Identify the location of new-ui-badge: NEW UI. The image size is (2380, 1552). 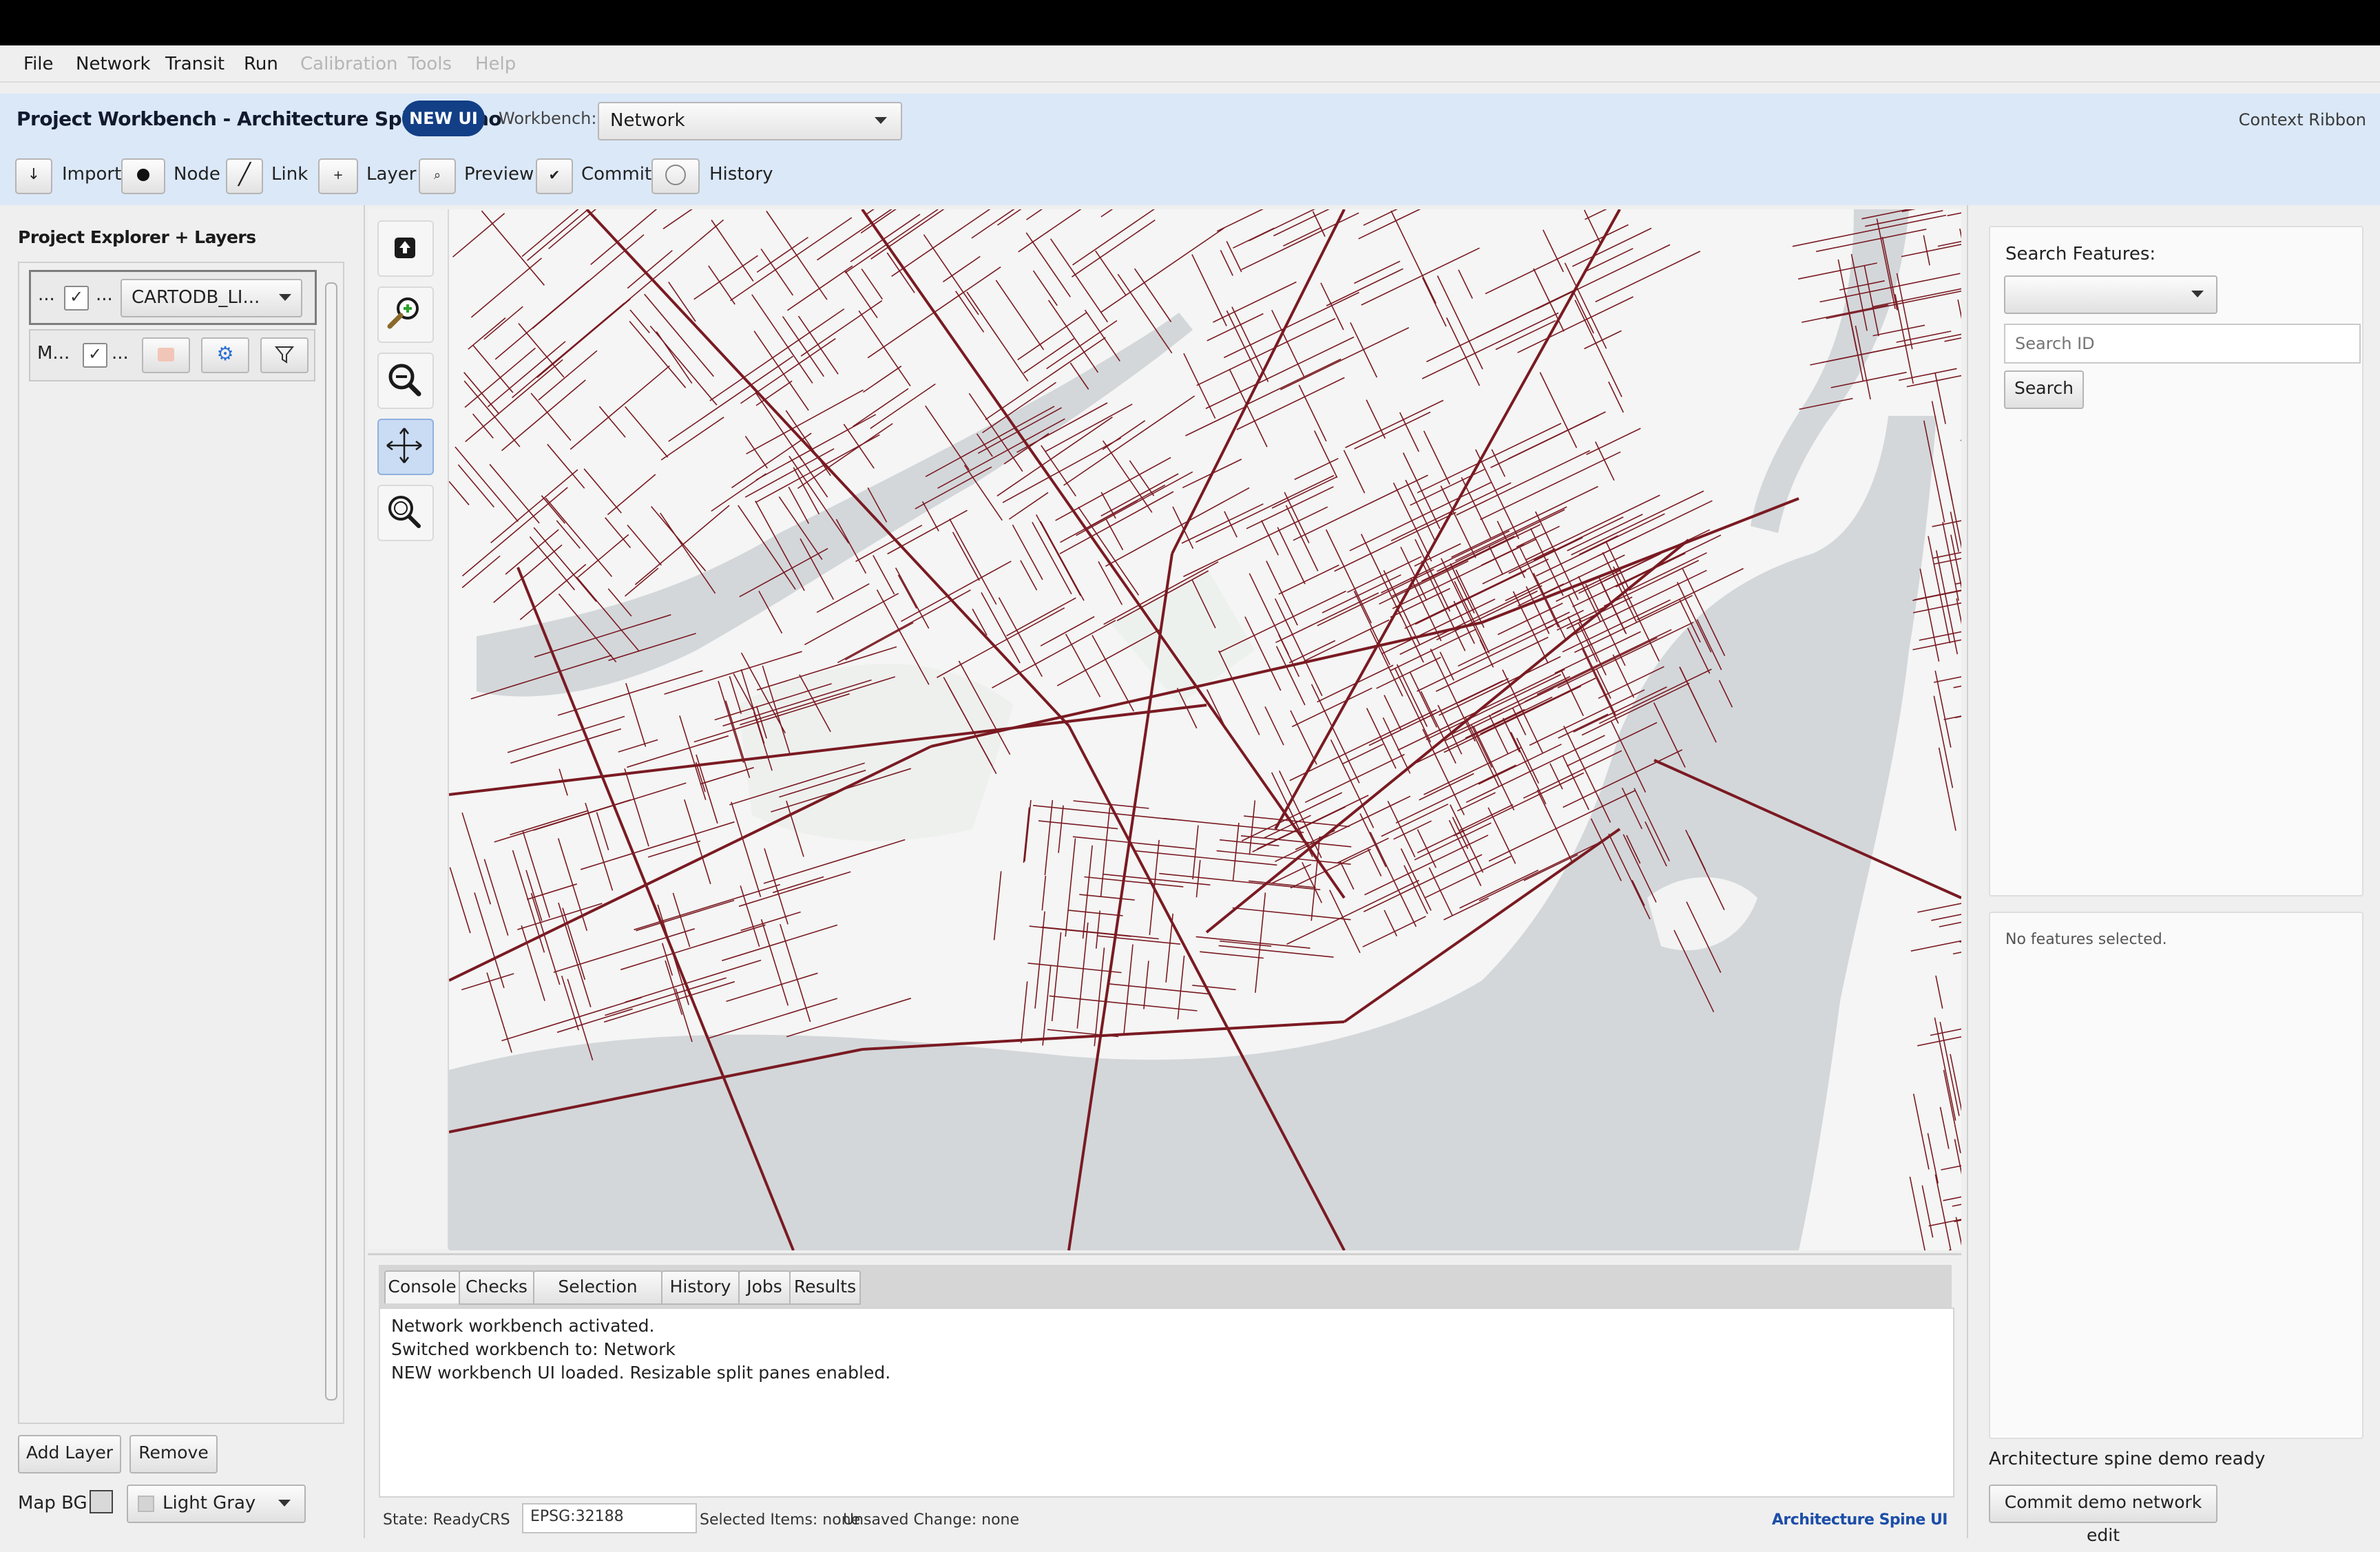
(443, 118).